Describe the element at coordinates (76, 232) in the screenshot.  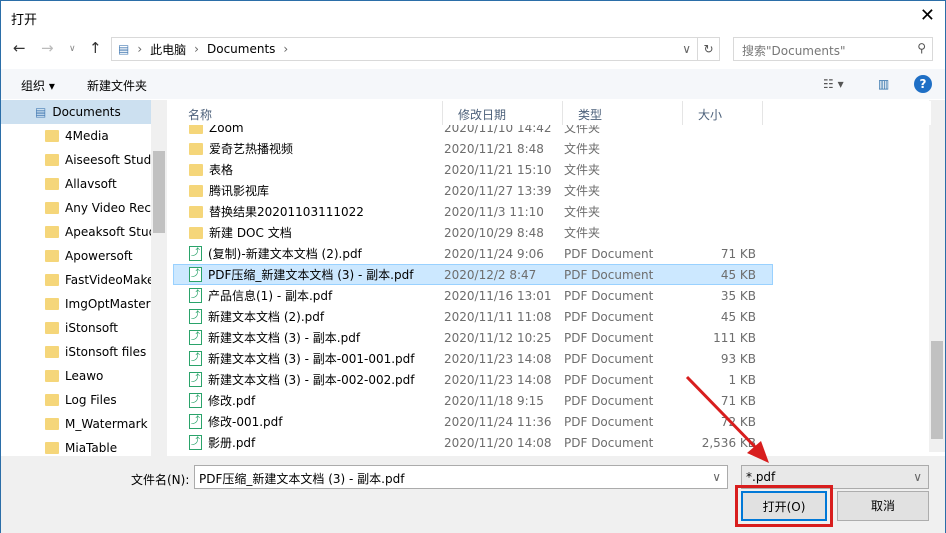
I see `sidebar-item: Apeaksoft Studio` at that location.